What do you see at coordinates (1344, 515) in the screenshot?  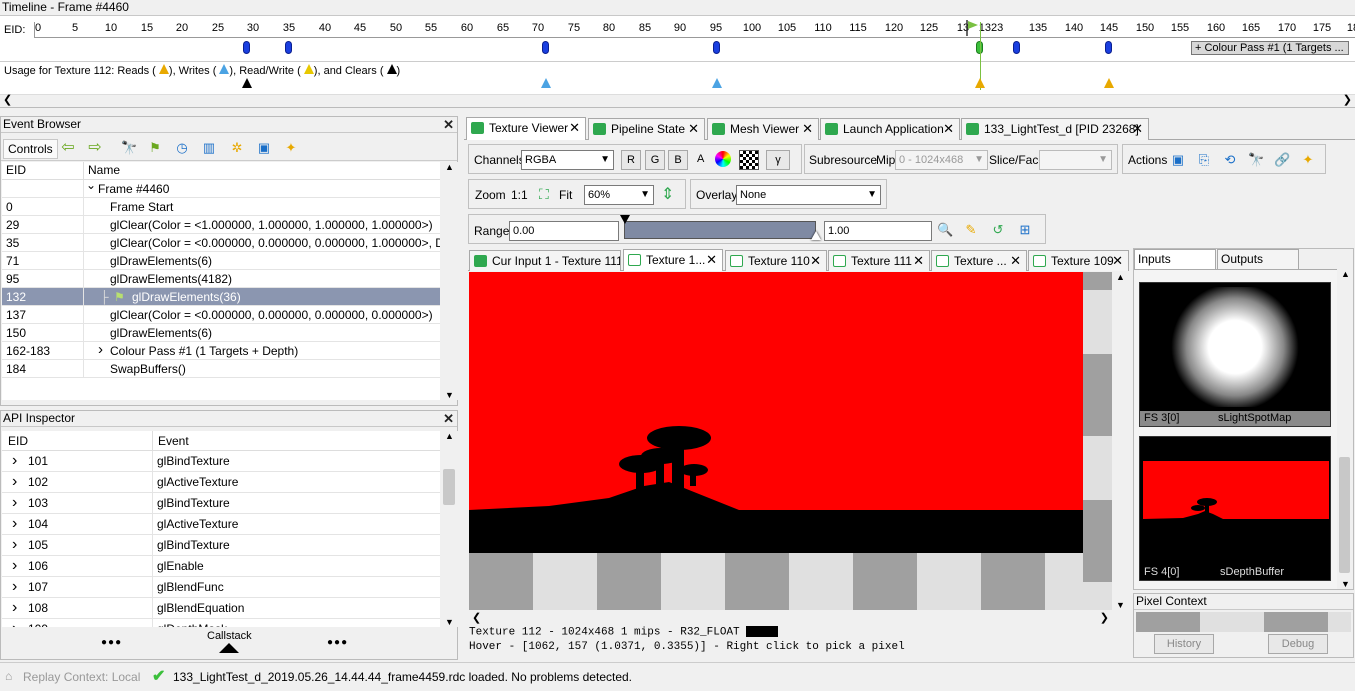 I see `scroll-thumb` at bounding box center [1344, 515].